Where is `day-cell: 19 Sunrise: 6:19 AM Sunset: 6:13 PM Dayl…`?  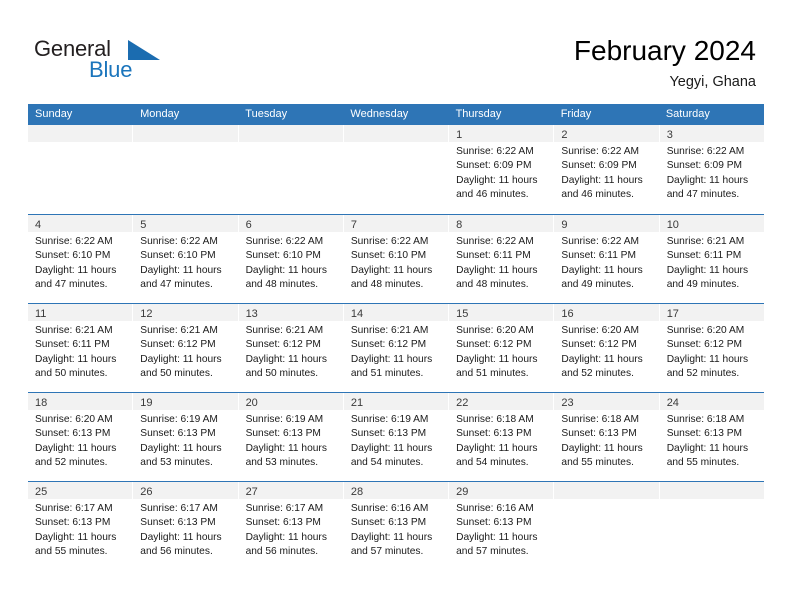 day-cell: 19 Sunrise: 6:19 AM Sunset: 6:13 PM Dayl… is located at coordinates (186, 437).